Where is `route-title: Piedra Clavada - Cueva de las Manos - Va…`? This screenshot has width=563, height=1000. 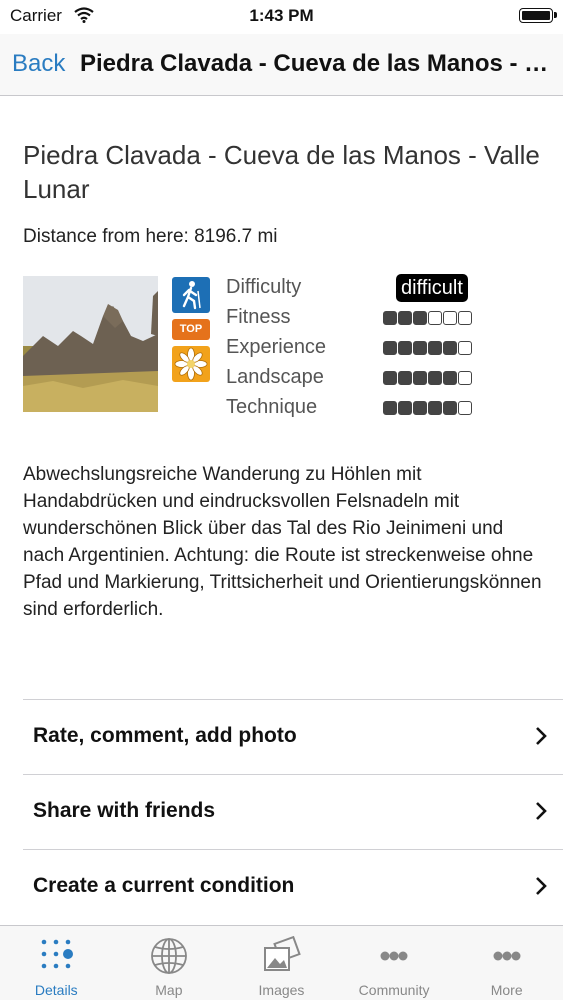 route-title: Piedra Clavada - Cueva de las Manos - Va… is located at coordinates (281, 172).